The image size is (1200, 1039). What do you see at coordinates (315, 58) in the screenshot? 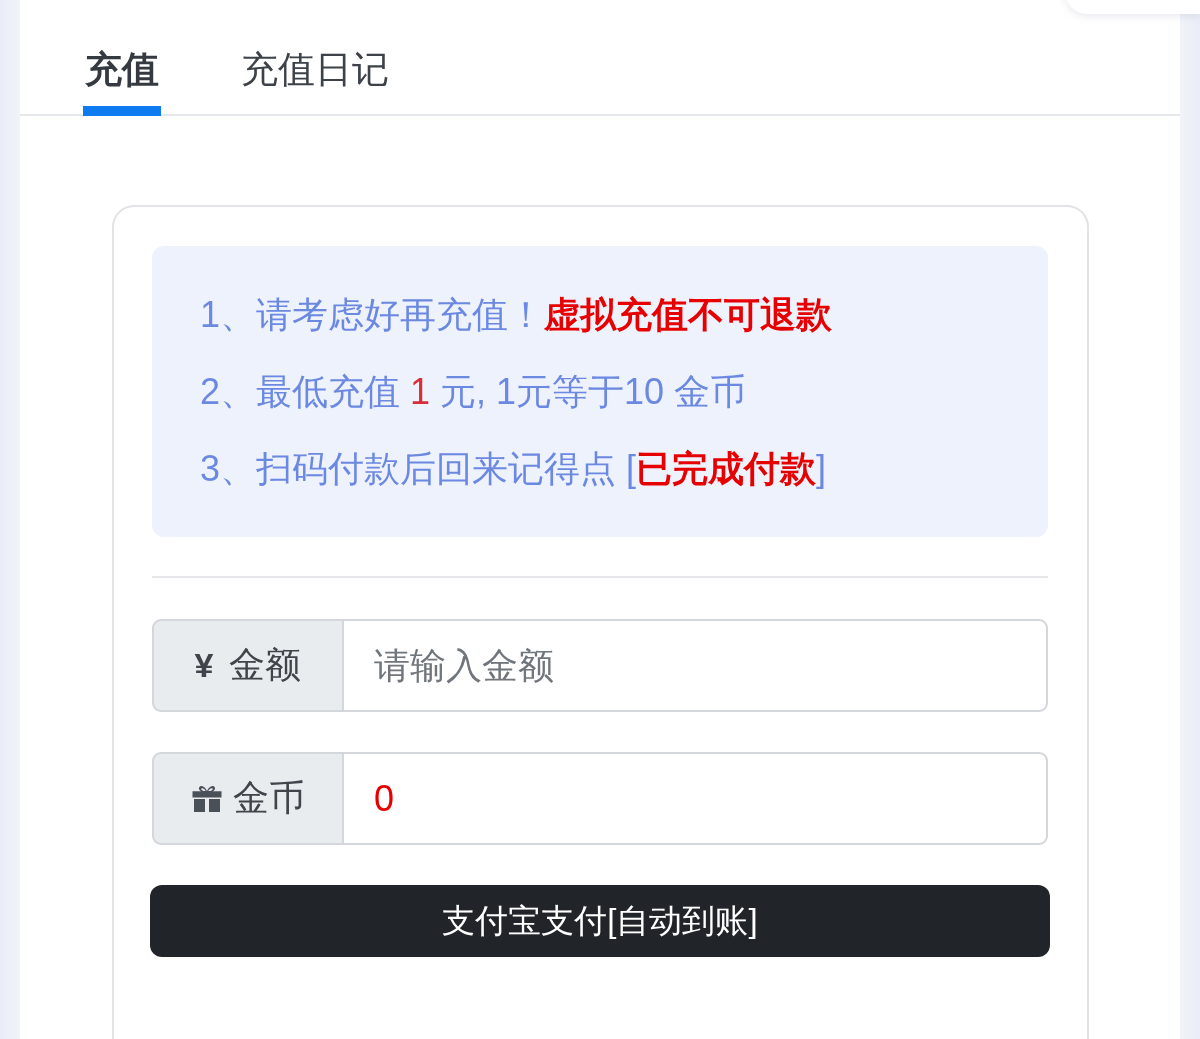
I see `tab: 充值日记` at bounding box center [315, 58].